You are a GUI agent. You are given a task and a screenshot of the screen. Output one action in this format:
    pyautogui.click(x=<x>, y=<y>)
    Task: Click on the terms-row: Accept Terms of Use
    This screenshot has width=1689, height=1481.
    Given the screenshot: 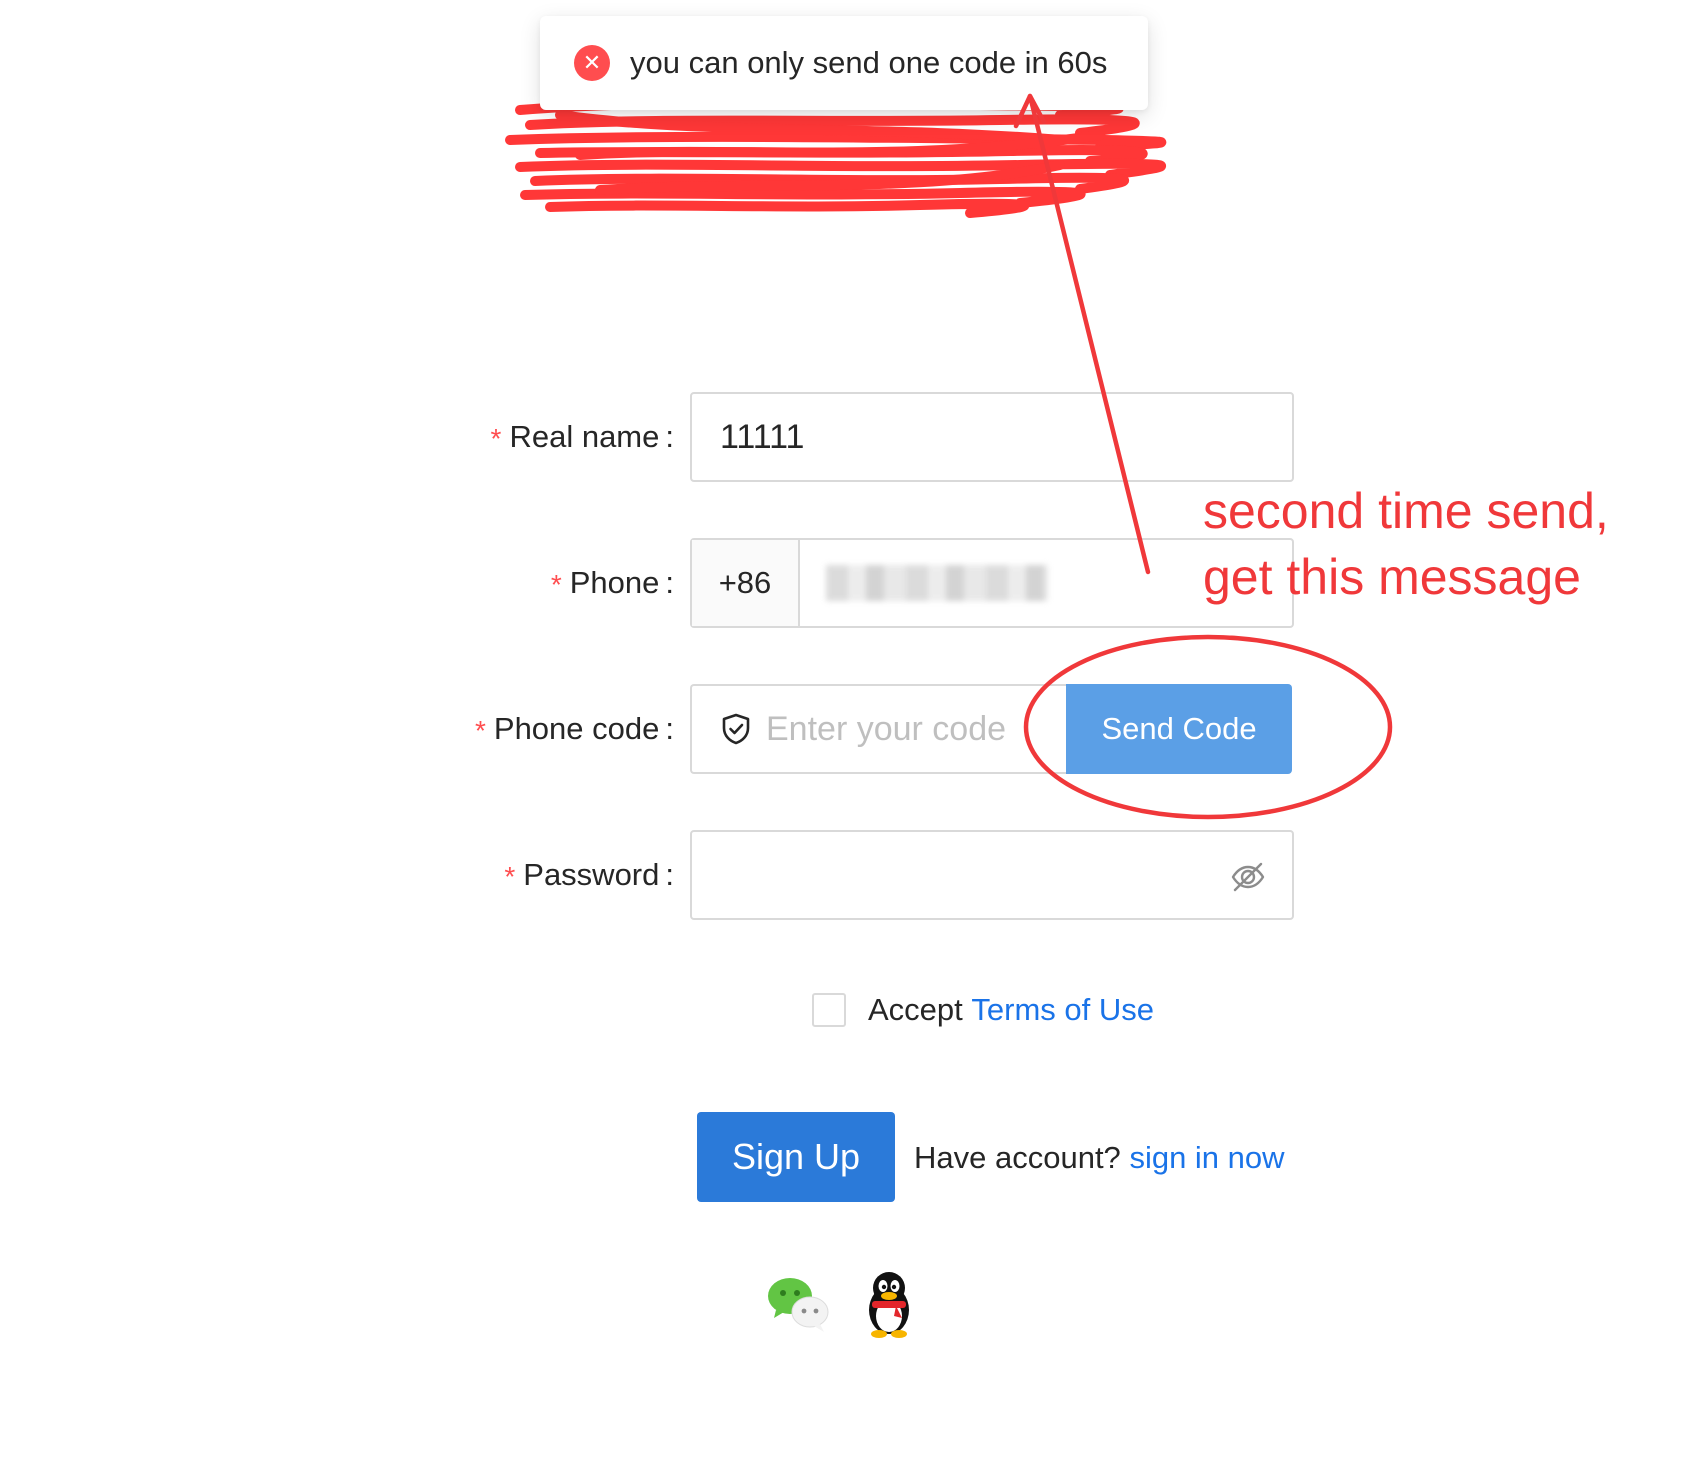 What is the action you would take?
    pyautogui.click(x=983, y=1010)
    